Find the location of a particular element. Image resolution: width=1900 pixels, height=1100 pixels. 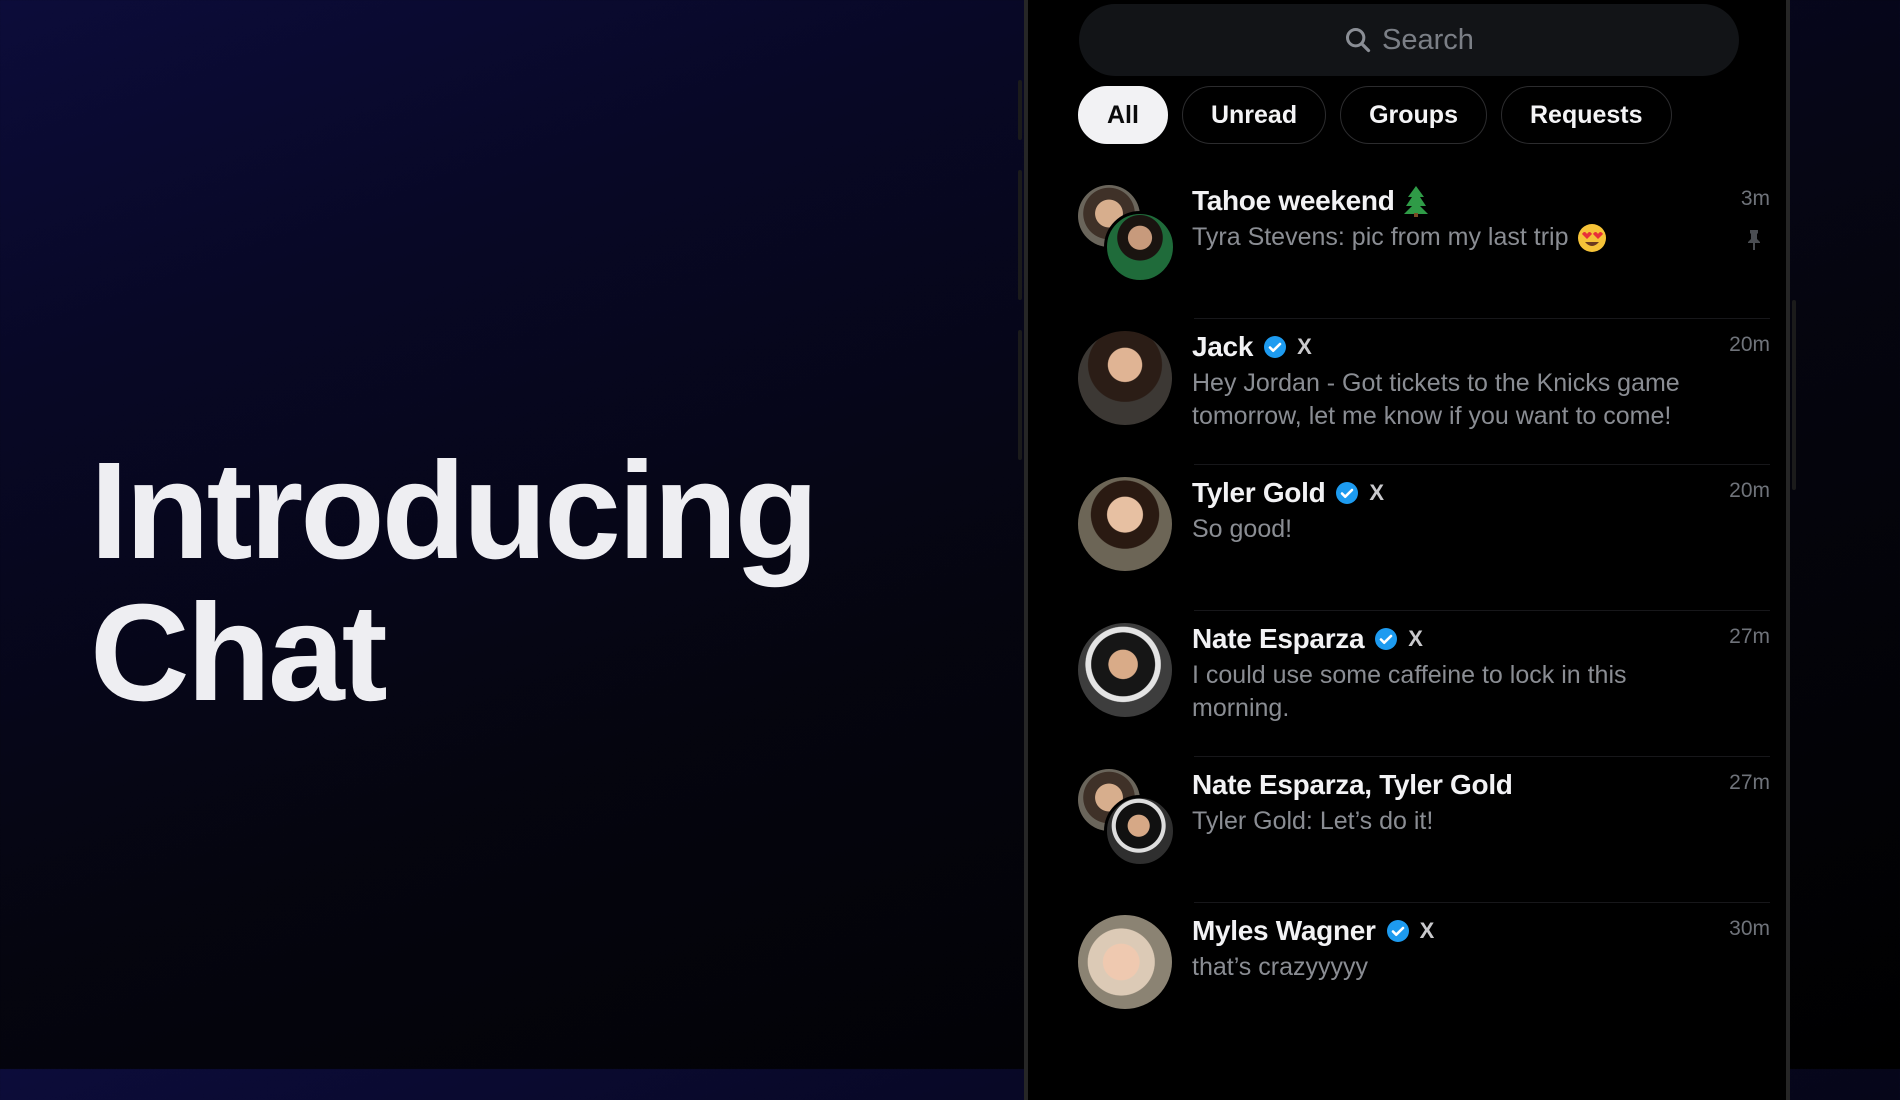

search-bar: Search is located at coordinates (1409, 40).